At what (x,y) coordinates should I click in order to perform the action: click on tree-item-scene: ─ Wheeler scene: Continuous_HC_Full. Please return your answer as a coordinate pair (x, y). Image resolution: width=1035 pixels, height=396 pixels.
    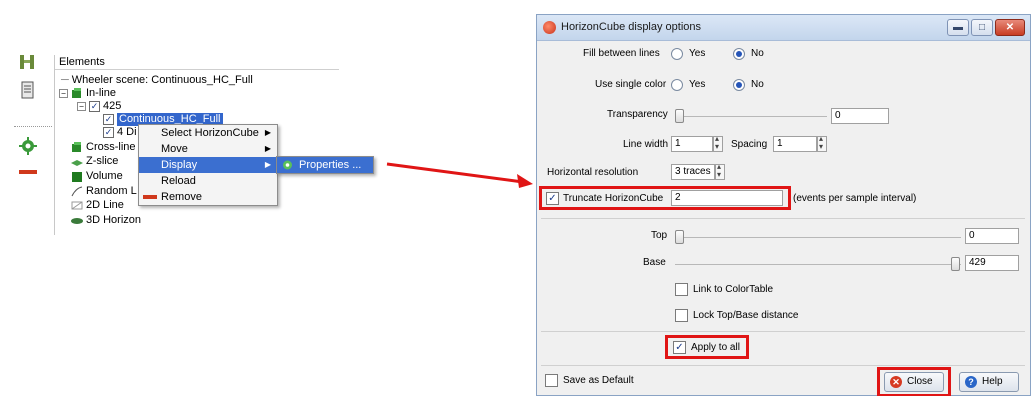
    Looking at the image, I should click on (157, 80).